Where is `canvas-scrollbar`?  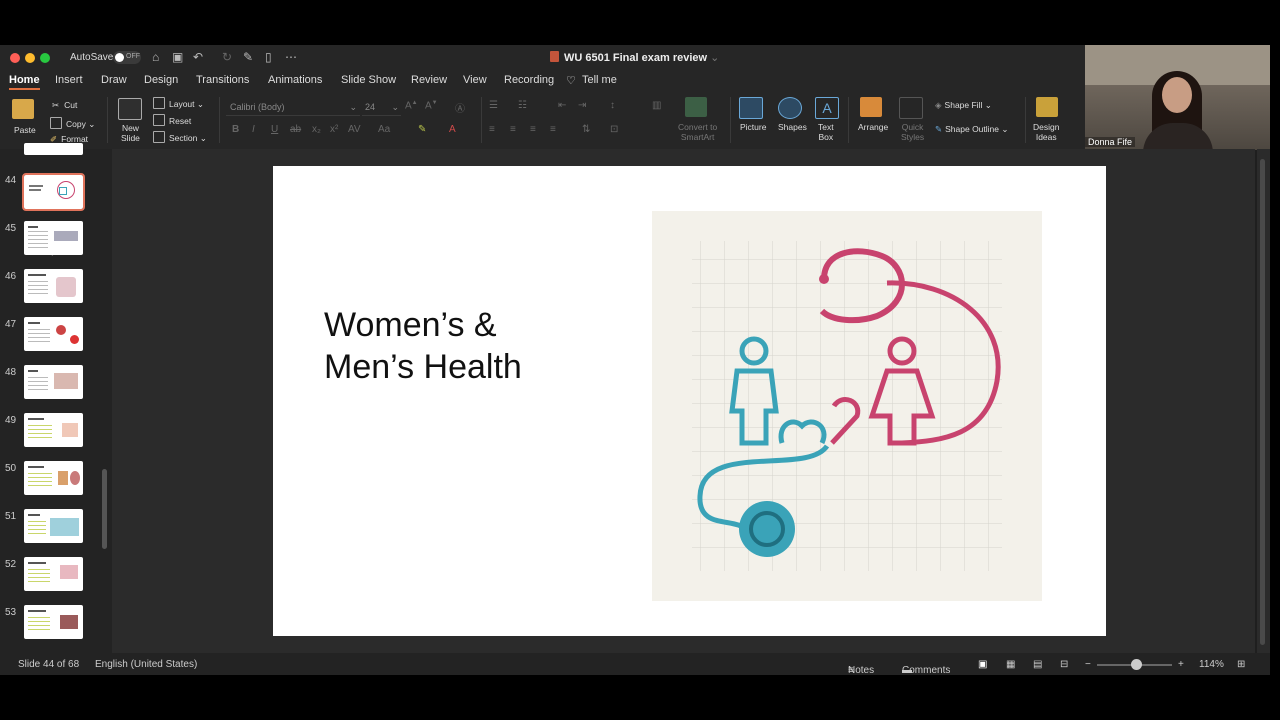
canvas-scrollbar is located at coordinates (1263, 401).